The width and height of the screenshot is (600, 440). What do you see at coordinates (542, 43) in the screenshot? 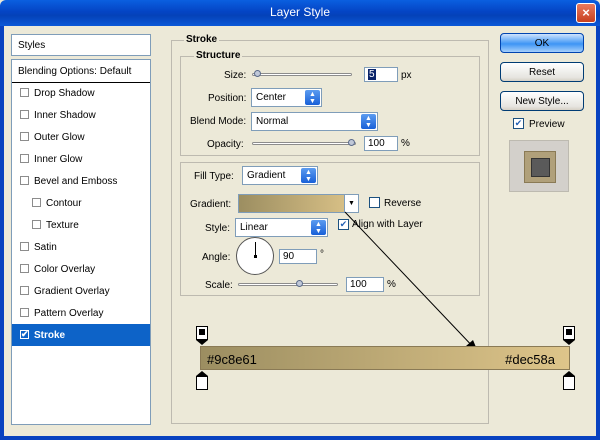
I see `ok-button: OK` at bounding box center [542, 43].